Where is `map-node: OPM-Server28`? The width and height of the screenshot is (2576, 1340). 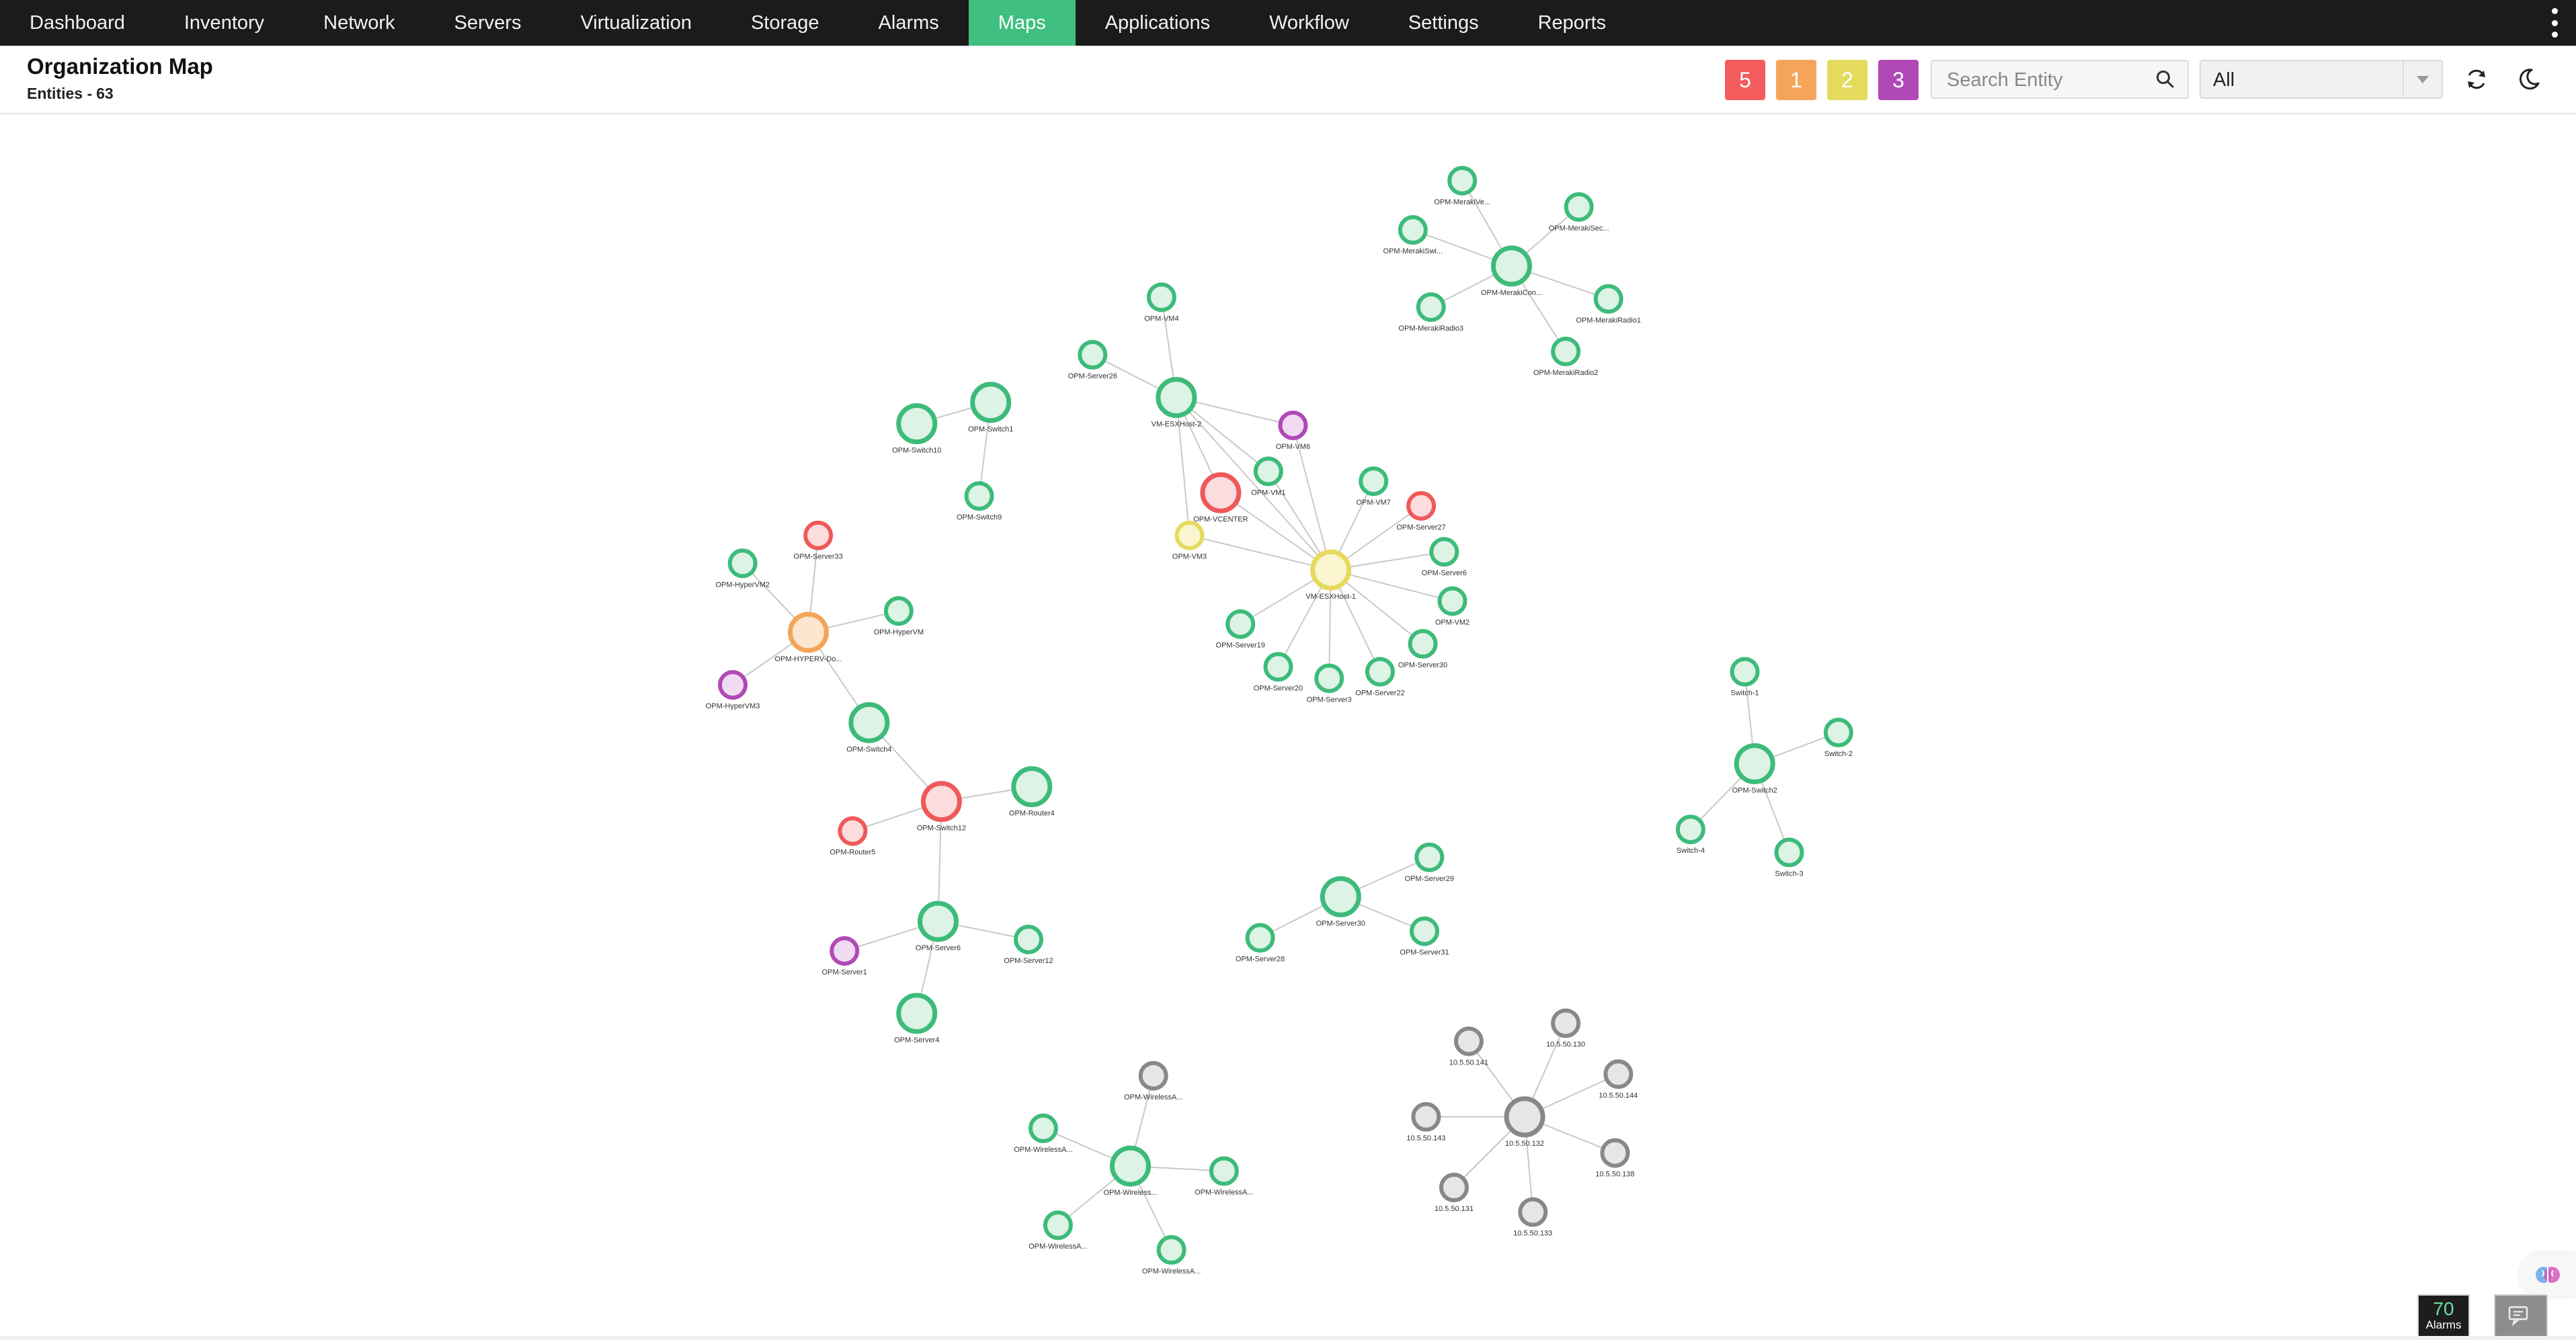 map-node: OPM-Server28 is located at coordinates (1260, 943).